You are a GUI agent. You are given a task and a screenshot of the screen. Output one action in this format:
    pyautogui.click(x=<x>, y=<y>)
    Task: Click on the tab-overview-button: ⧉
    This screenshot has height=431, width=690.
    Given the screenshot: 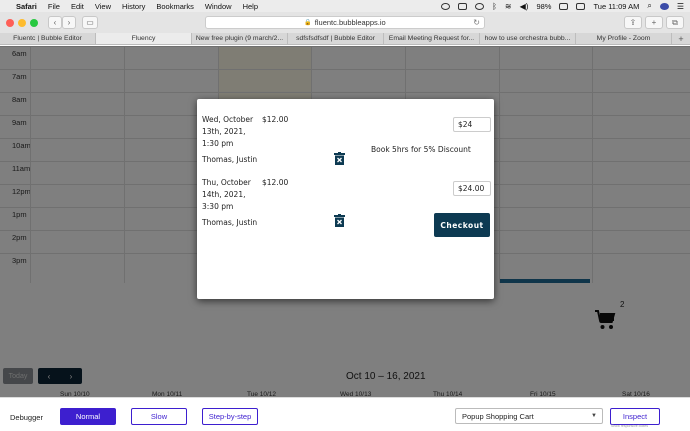 What is the action you would take?
    pyautogui.click(x=675, y=22)
    